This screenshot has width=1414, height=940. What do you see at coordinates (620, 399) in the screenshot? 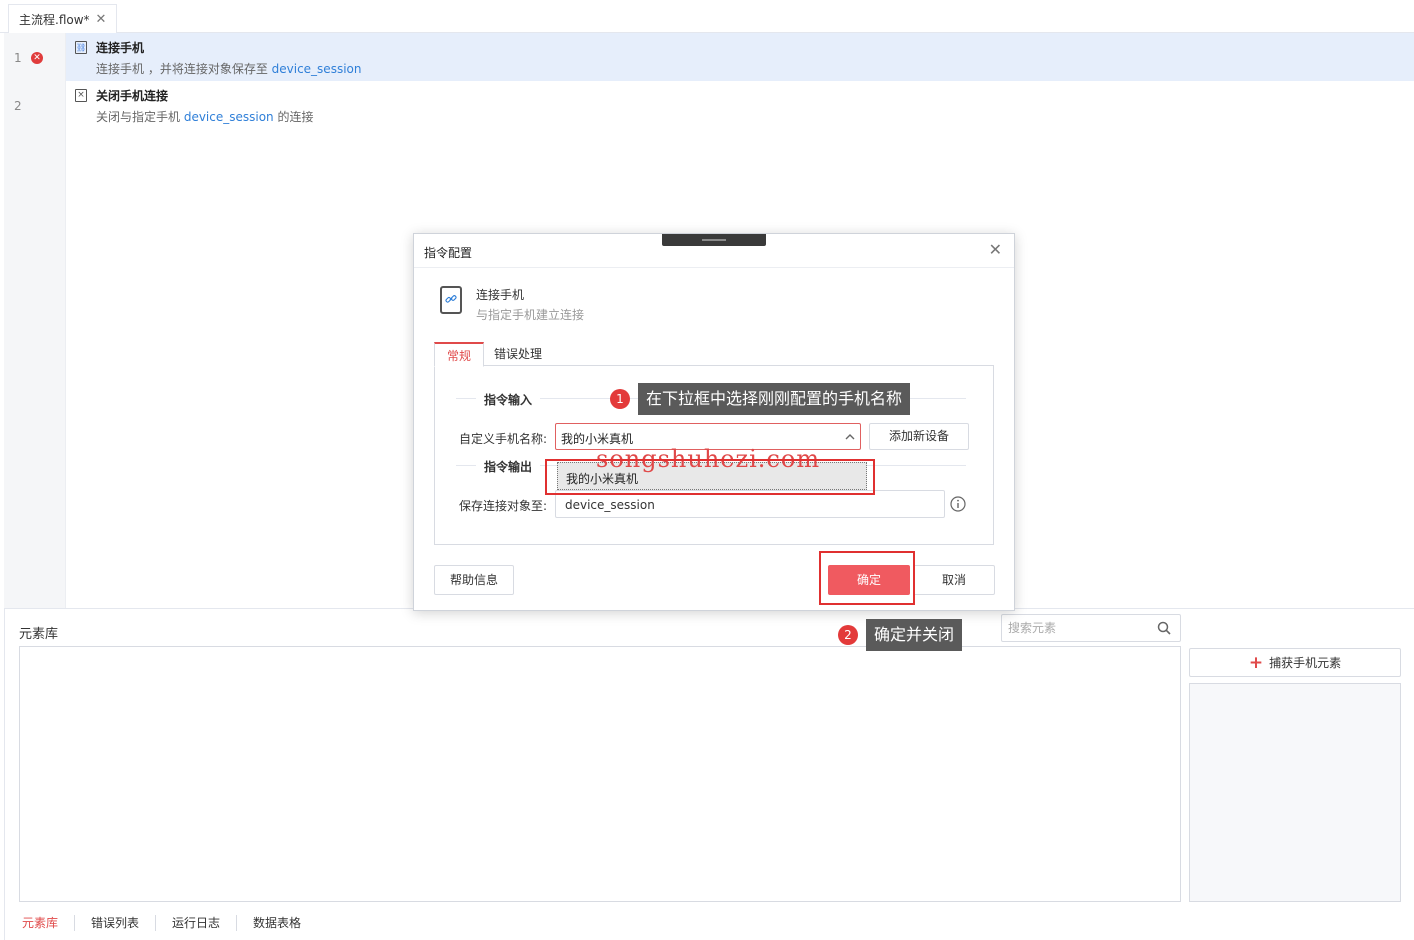
I see `callout-number-1: 1` at bounding box center [620, 399].